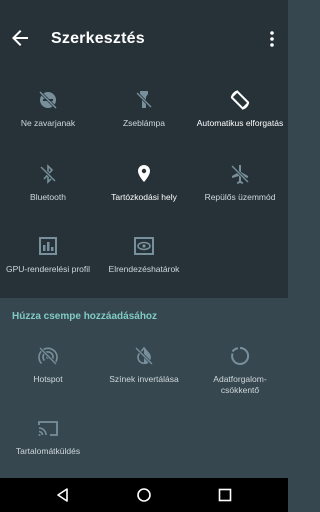  What do you see at coordinates (144, 269) in the screenshot?
I see `tile-label: Elrendezéshatárok` at bounding box center [144, 269].